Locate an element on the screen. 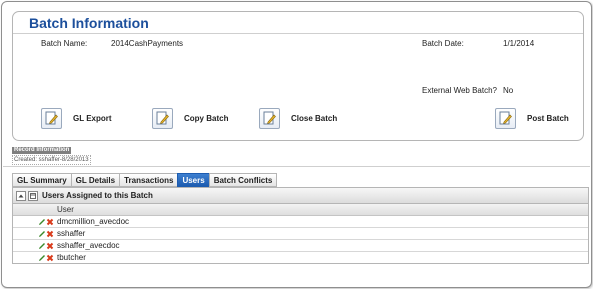 This screenshot has width=593, height=289. panel-title: Batch Information is located at coordinates (89, 23).